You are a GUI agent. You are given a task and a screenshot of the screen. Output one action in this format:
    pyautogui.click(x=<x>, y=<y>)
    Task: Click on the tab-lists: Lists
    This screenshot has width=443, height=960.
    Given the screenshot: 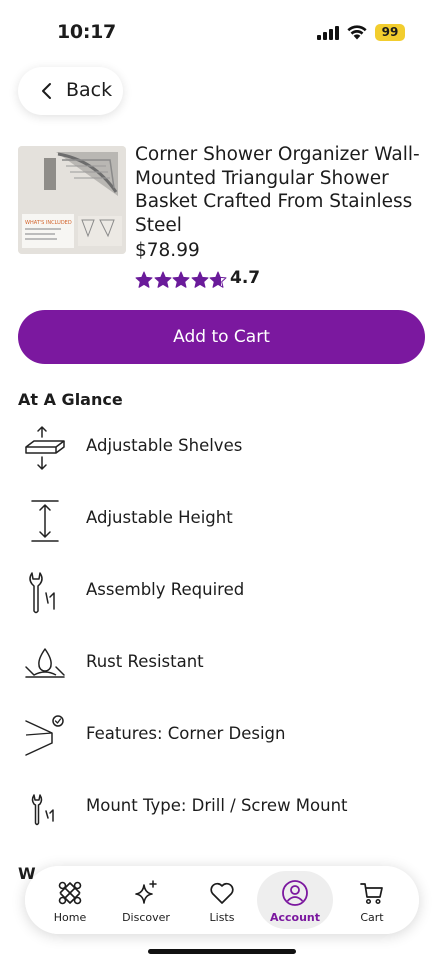 What is the action you would take?
    pyautogui.click(x=222, y=900)
    